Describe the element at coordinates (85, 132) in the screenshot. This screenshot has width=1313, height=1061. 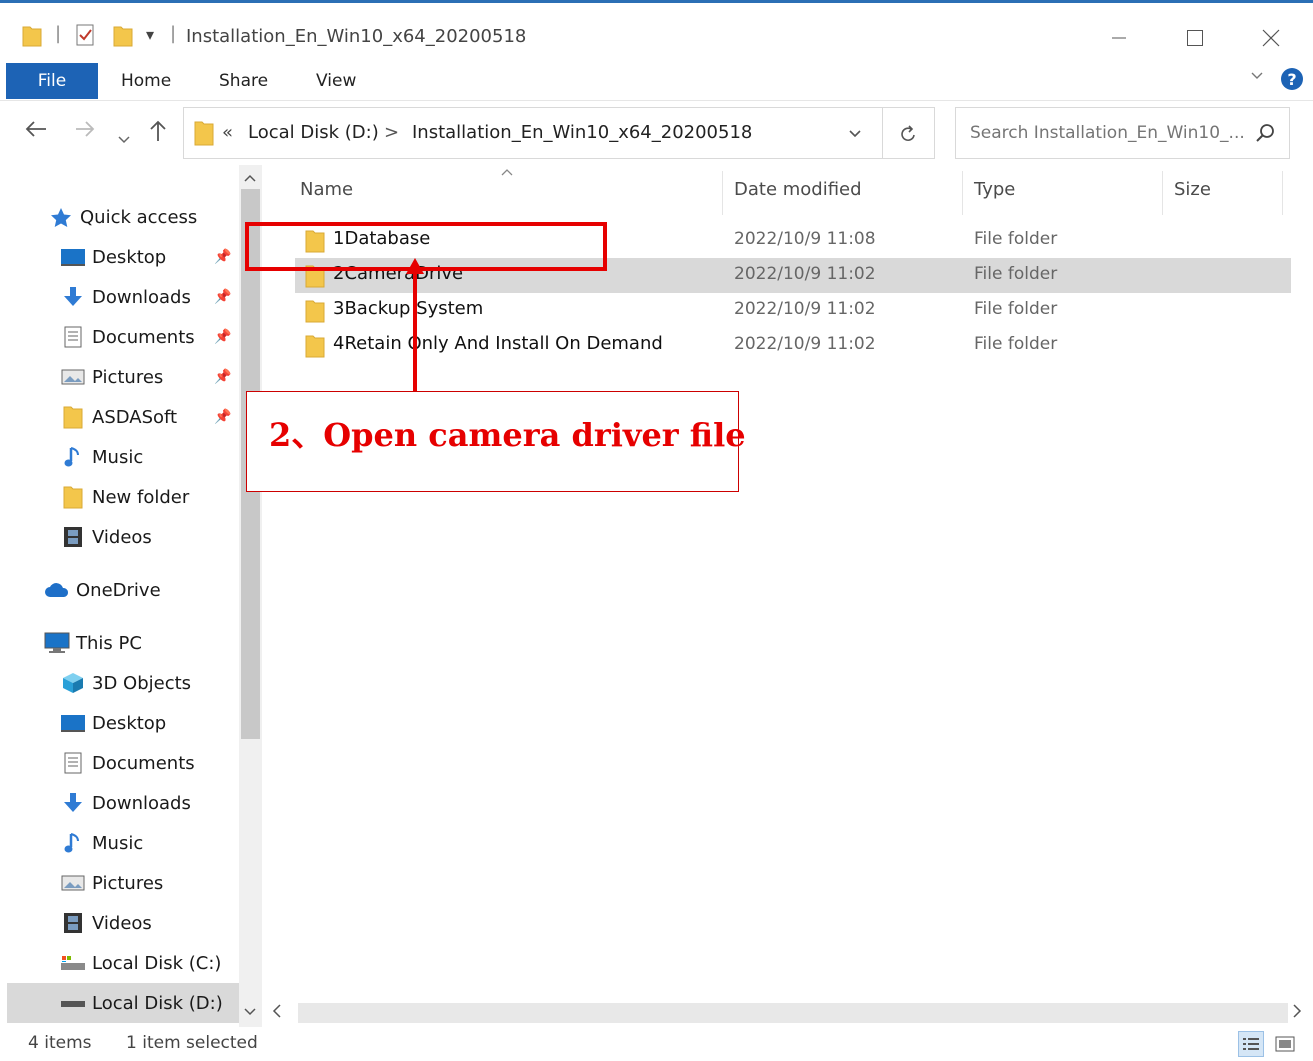
I see `forward-button` at that location.